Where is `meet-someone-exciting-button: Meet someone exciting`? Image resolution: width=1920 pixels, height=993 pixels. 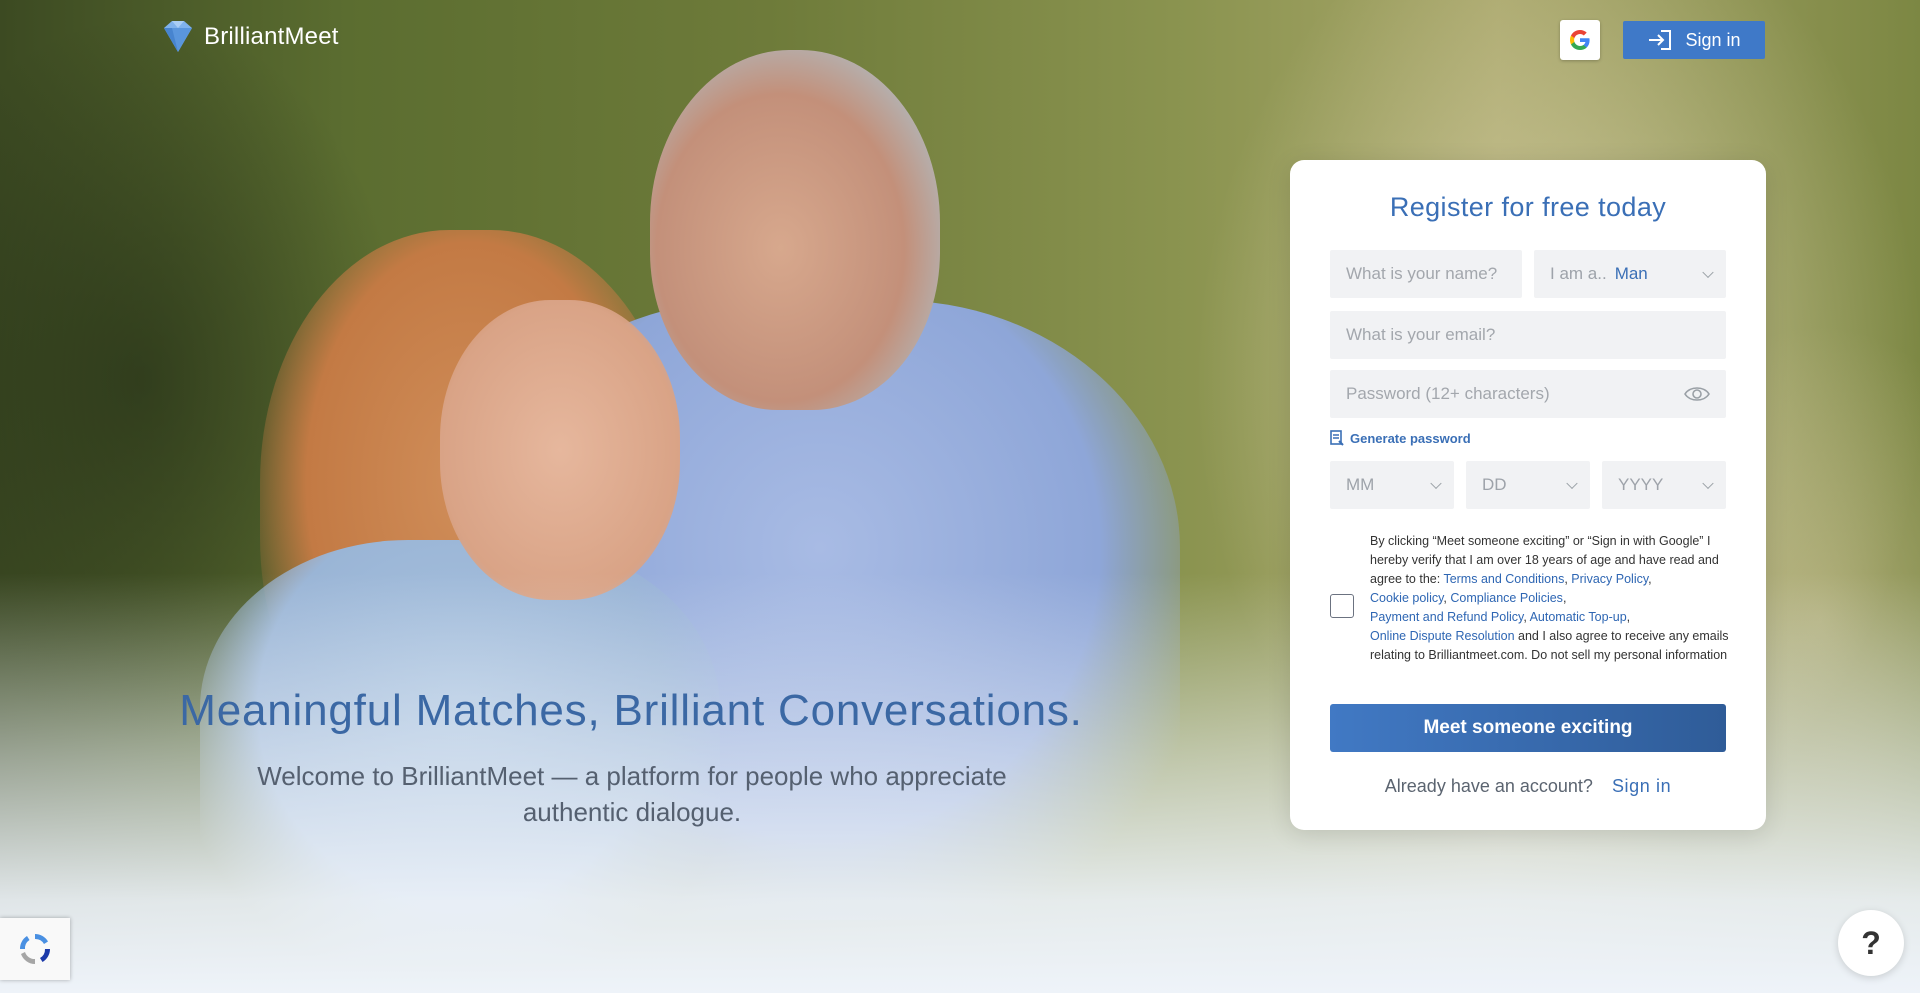 meet-someone-exciting-button: Meet someone exciting is located at coordinates (1528, 728).